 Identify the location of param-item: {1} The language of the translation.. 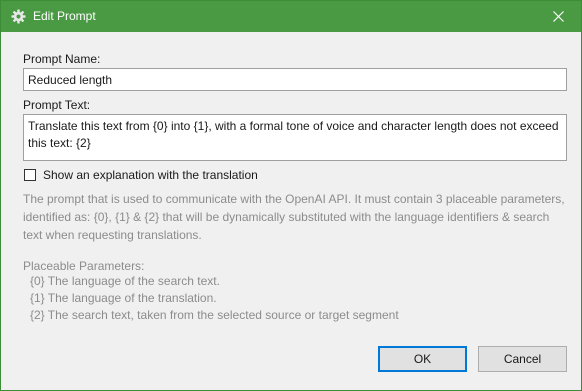
(123, 298).